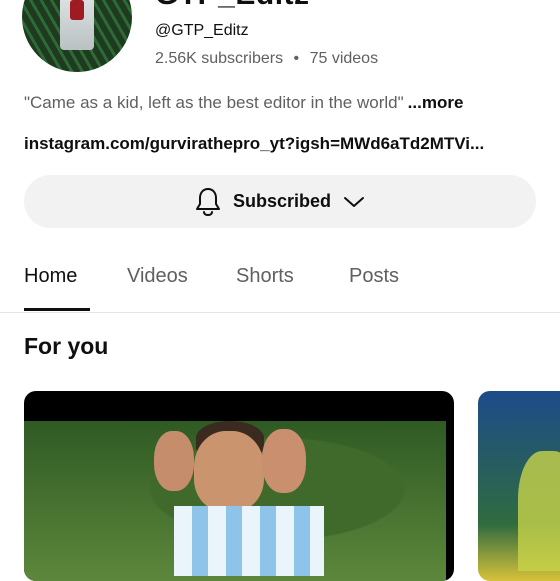  Describe the element at coordinates (344, 58) in the screenshot. I see `video-count: 75 videos` at that location.